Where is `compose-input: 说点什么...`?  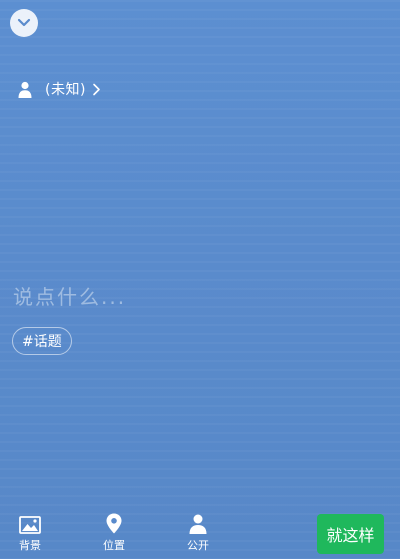
compose-input: 说点什么... is located at coordinates (69, 295).